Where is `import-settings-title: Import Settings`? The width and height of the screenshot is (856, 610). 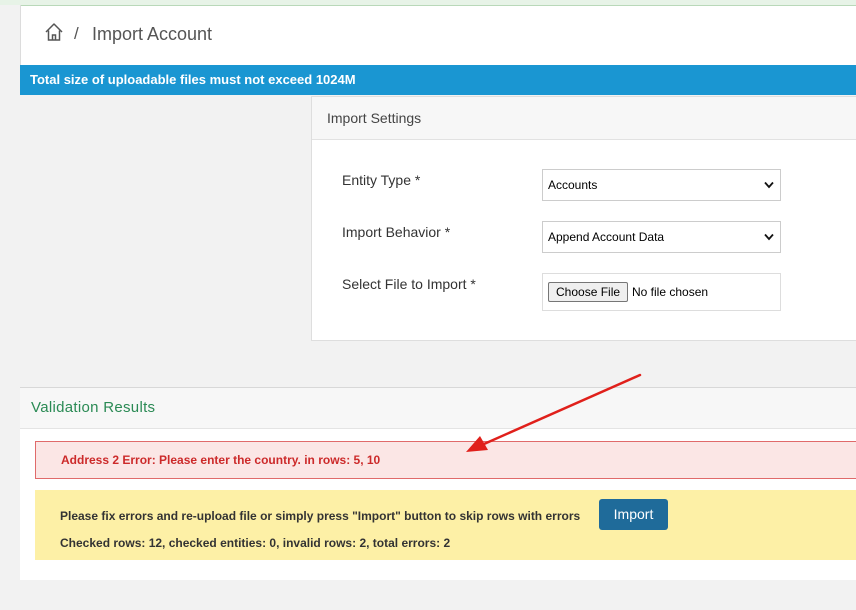
import-settings-title: Import Settings is located at coordinates (584, 118).